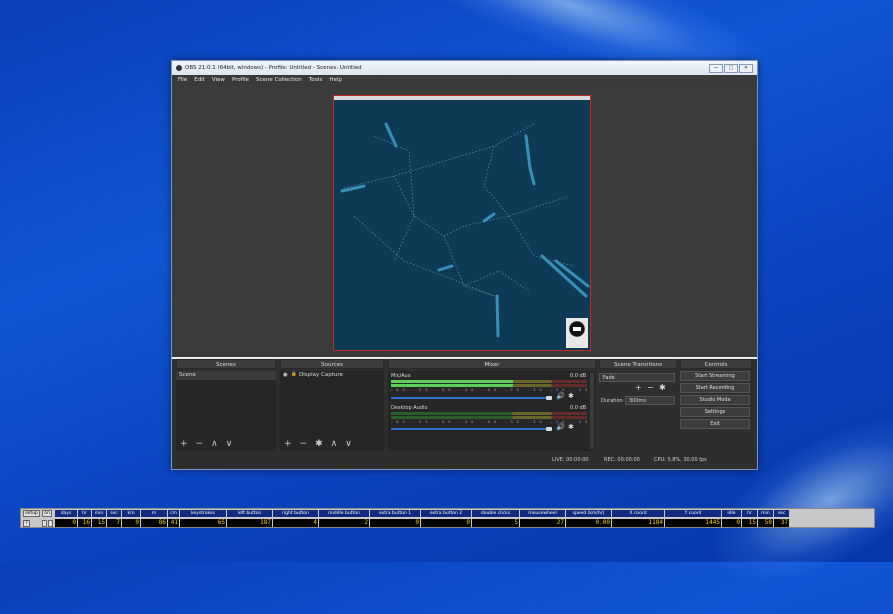 The height and width of the screenshot is (614, 893). What do you see at coordinates (44, 523) in the screenshot?
I see `minimize-icon` at bounding box center [44, 523].